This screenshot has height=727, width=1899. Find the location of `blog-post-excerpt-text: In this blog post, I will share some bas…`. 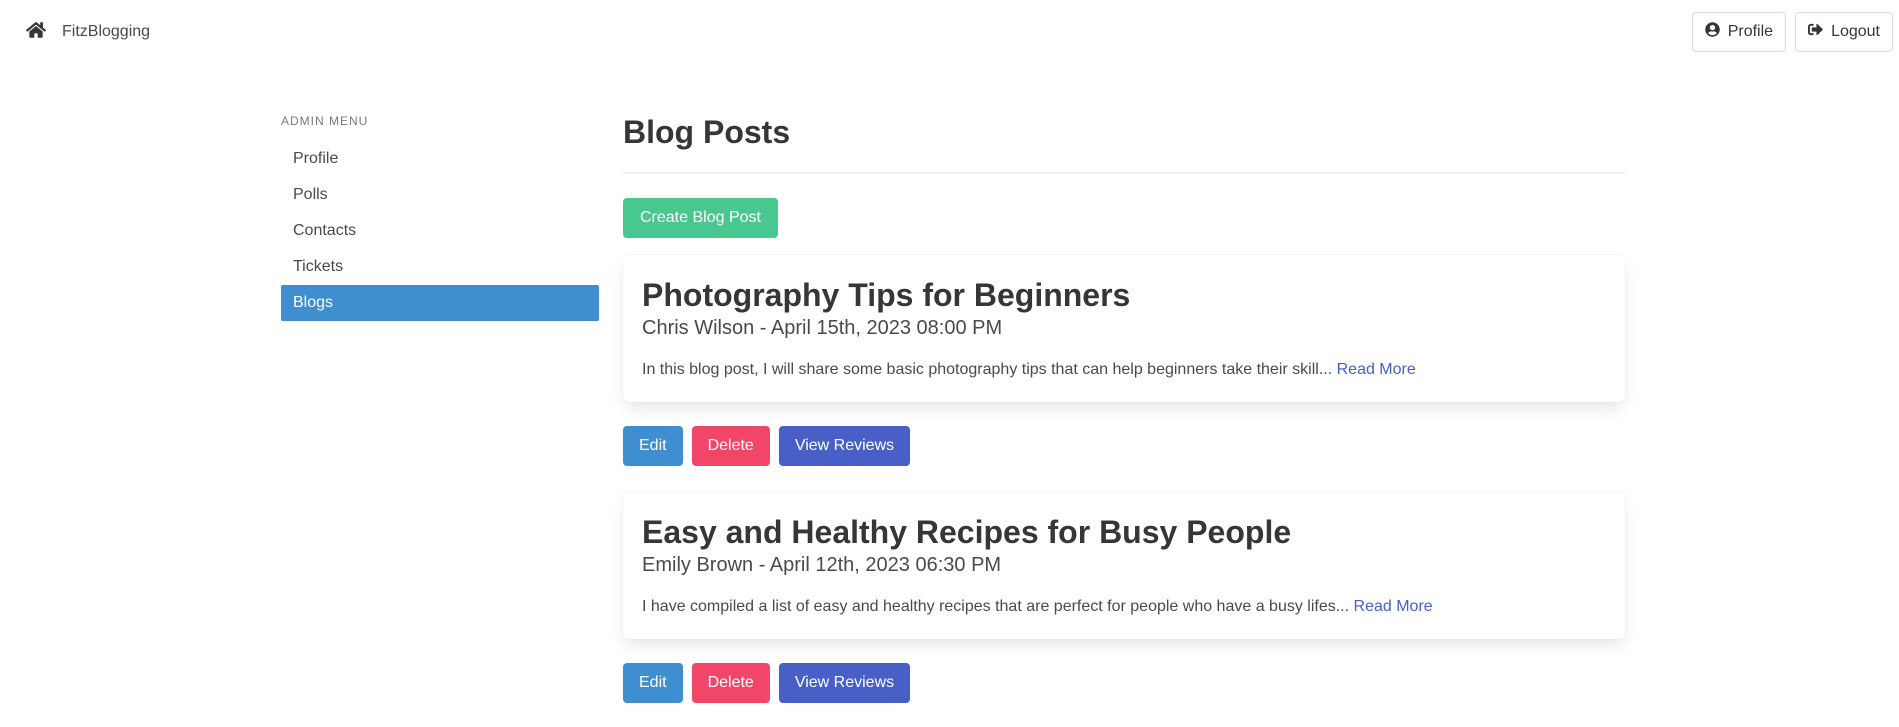

blog-post-excerpt-text: In this blog post, I will share some bas… is located at coordinates (987, 369).